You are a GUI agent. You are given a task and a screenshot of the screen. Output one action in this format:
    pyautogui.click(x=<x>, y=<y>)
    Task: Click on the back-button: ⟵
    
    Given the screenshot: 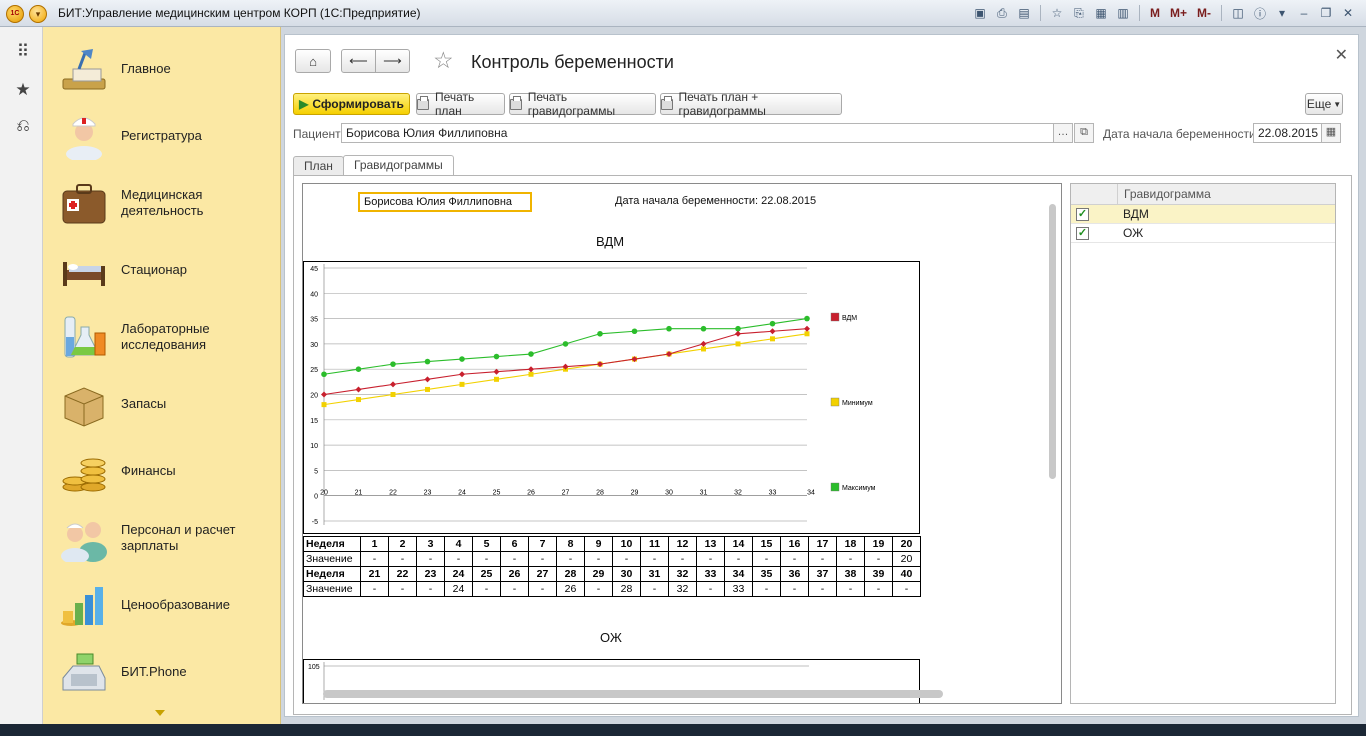 What is the action you would take?
    pyautogui.click(x=358, y=61)
    